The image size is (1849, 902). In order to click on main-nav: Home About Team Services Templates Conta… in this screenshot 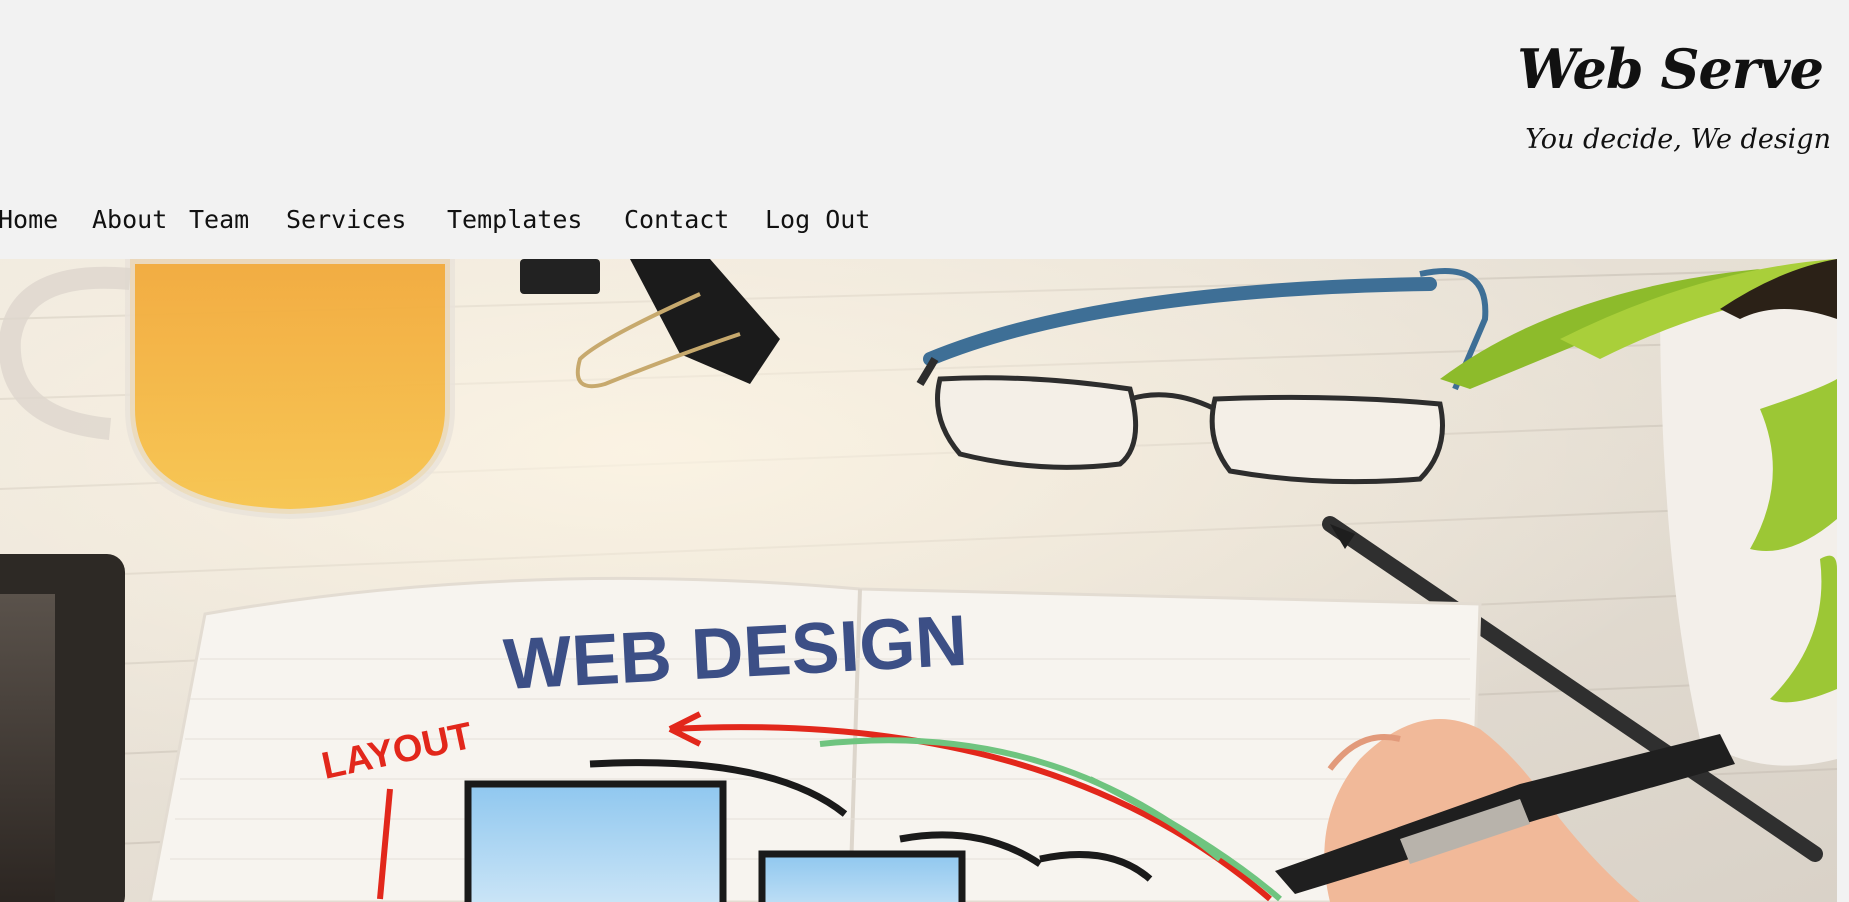, I will do `click(435, 219)`.